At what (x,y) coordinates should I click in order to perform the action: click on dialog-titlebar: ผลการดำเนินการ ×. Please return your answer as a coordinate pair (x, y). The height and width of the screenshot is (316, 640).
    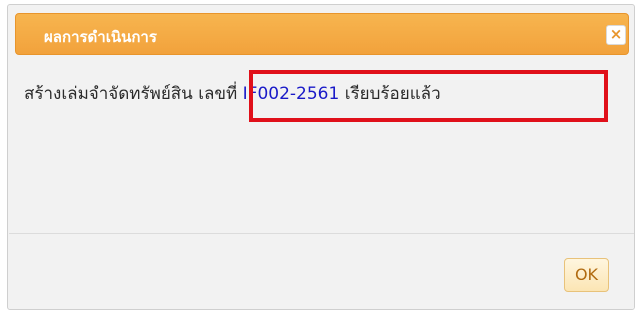
    Looking at the image, I should click on (322, 34).